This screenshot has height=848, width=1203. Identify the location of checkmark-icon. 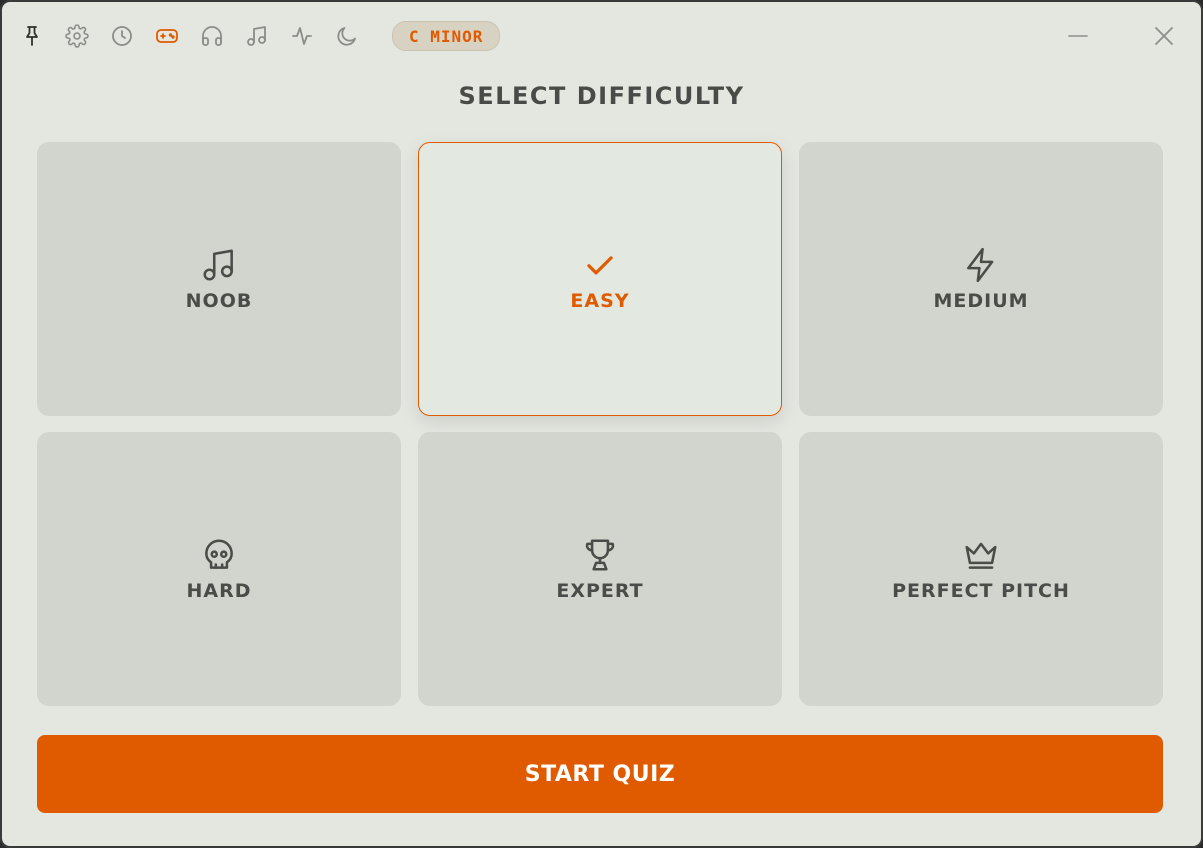
(600, 265).